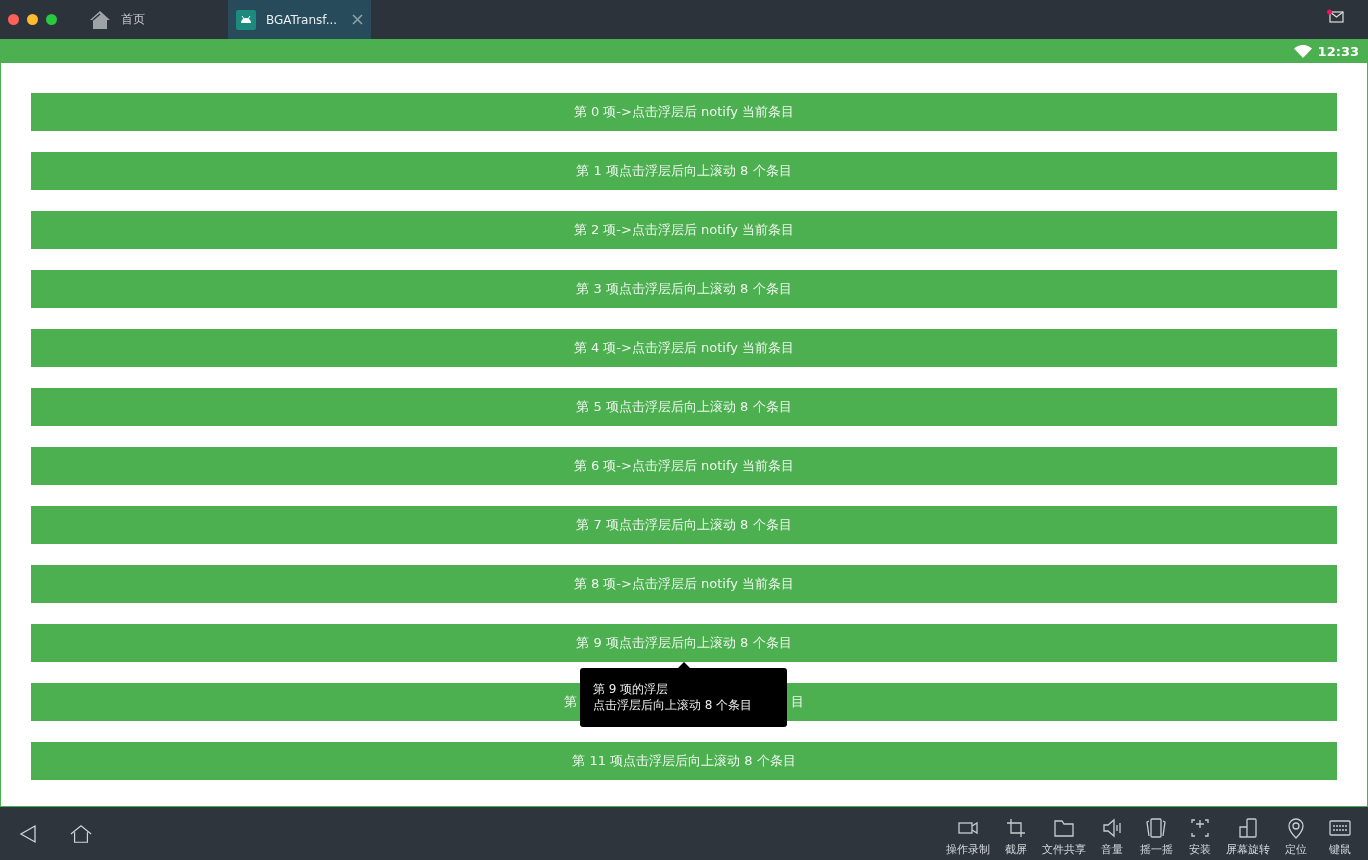 The width and height of the screenshot is (1368, 860). What do you see at coordinates (51, 19) in the screenshot?
I see `maximize-window-button` at bounding box center [51, 19].